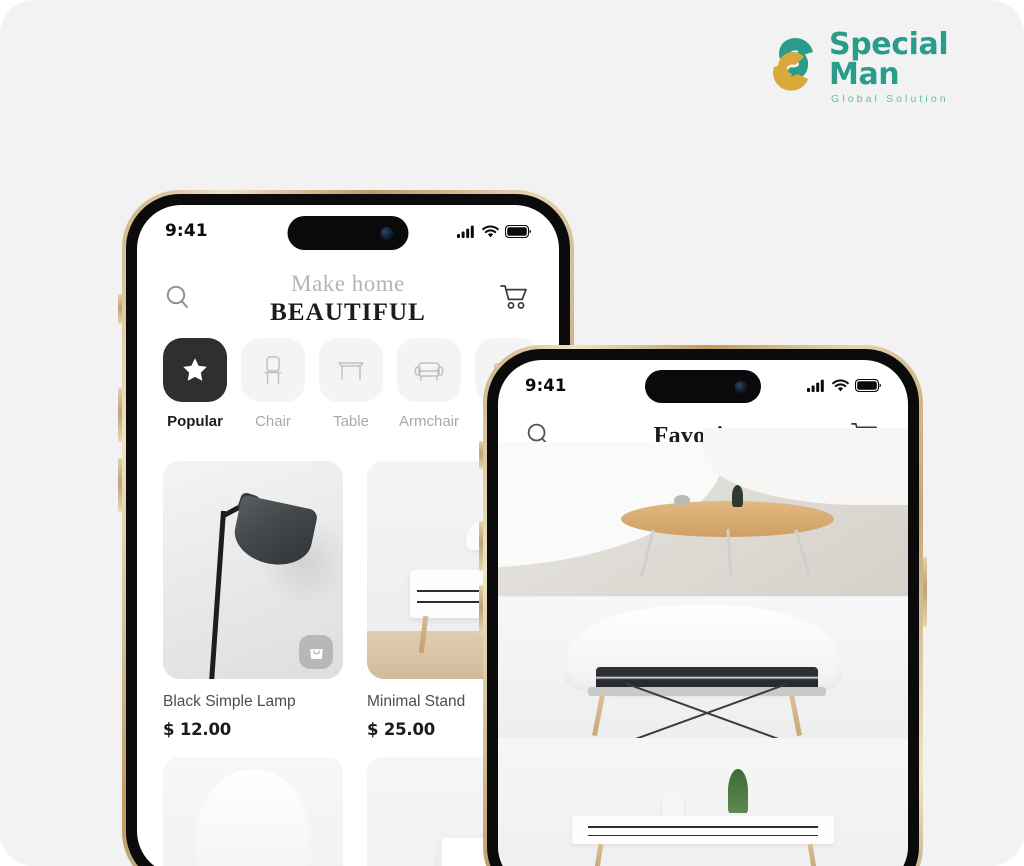 This screenshot has width=1024, height=866. I want to click on star-icon, so click(195, 369).